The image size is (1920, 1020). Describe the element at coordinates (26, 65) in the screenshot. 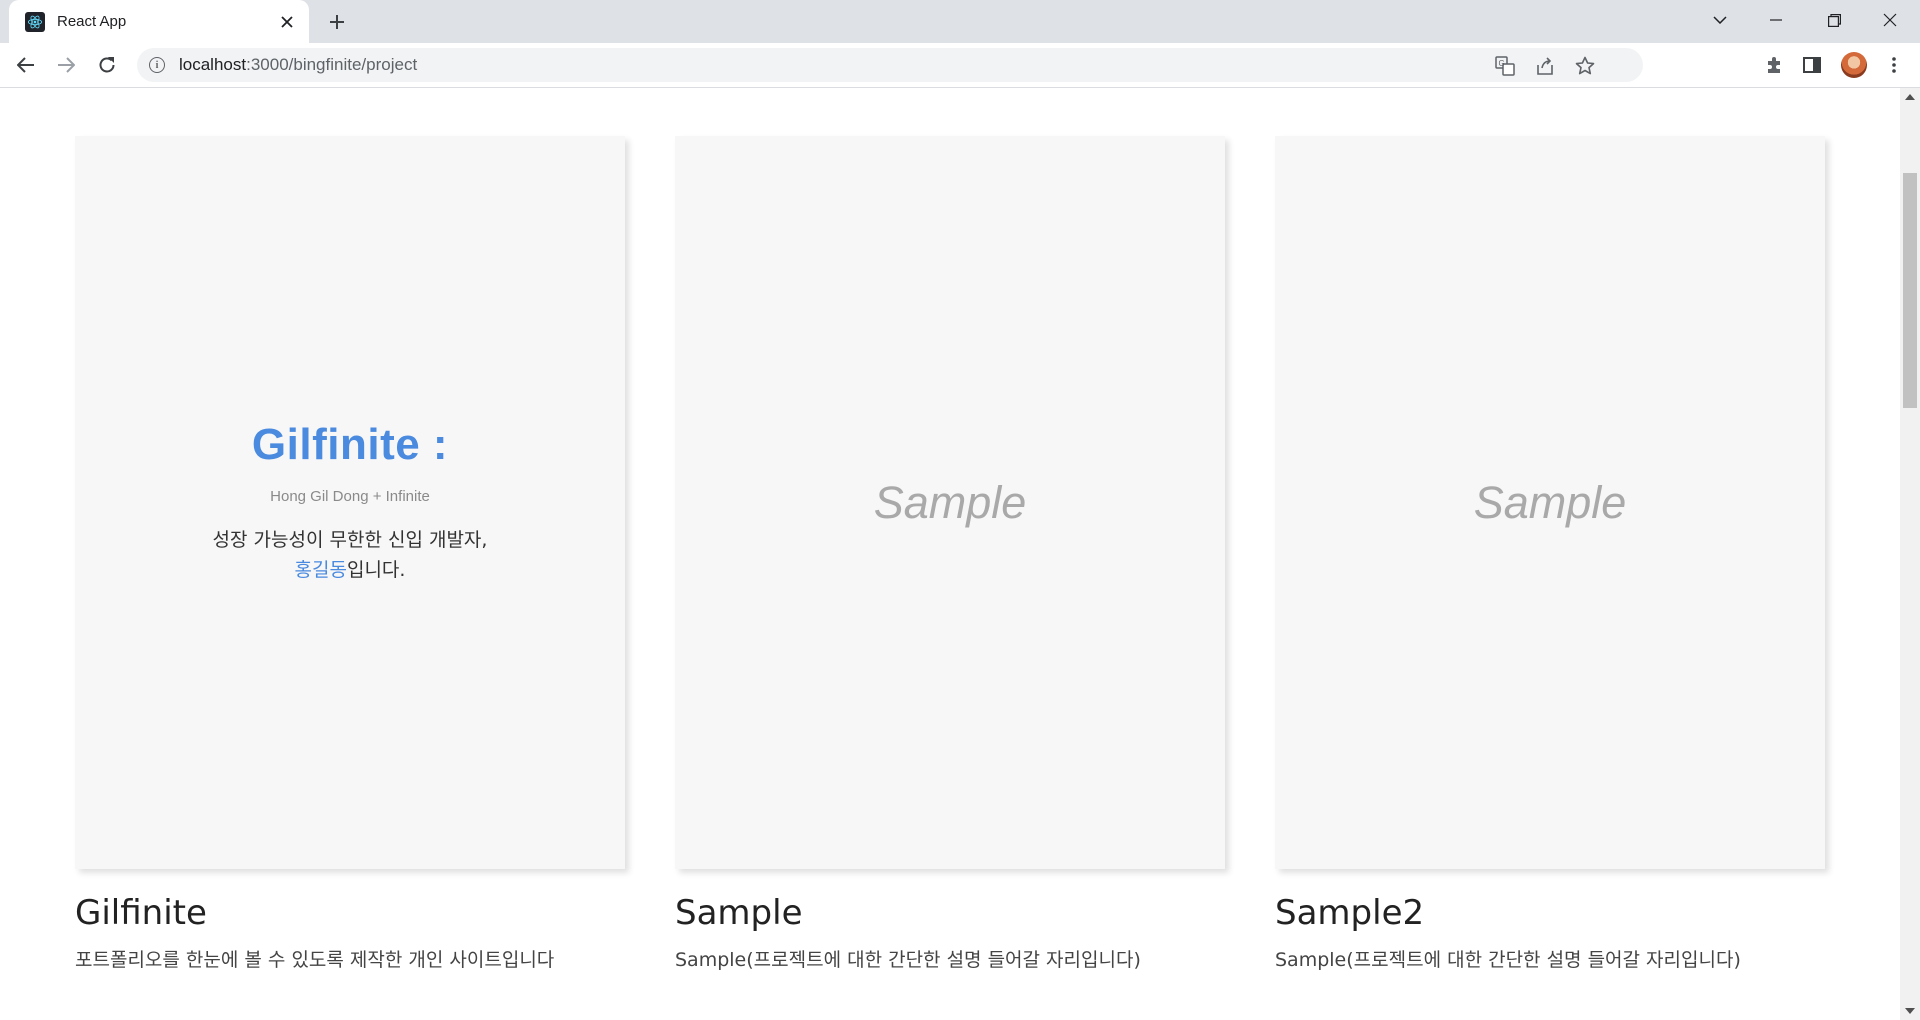

I see `back-icon` at that location.